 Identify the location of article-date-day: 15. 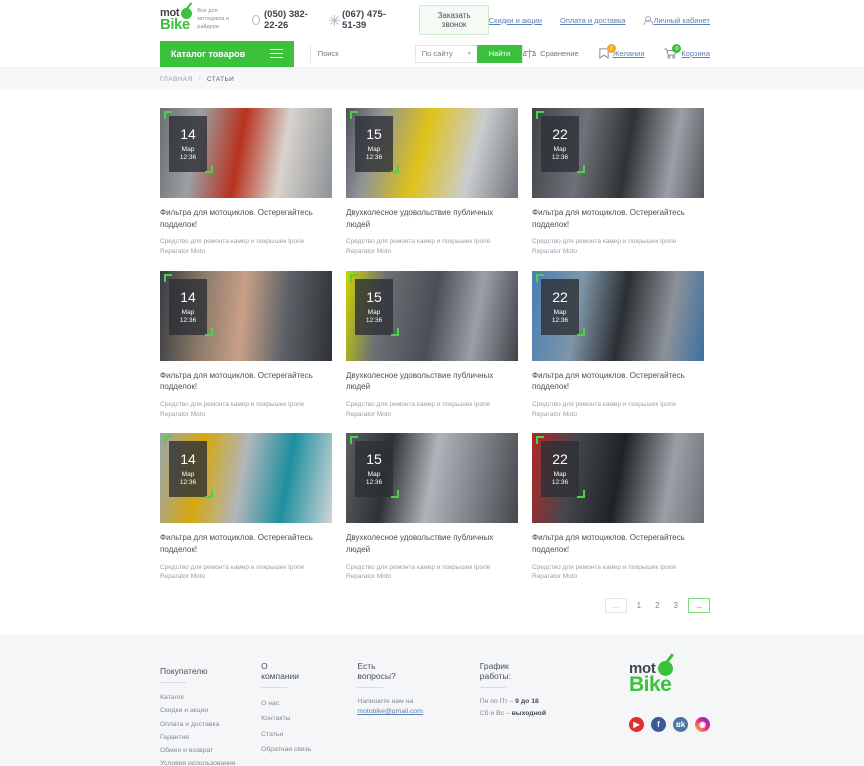
(374, 459).